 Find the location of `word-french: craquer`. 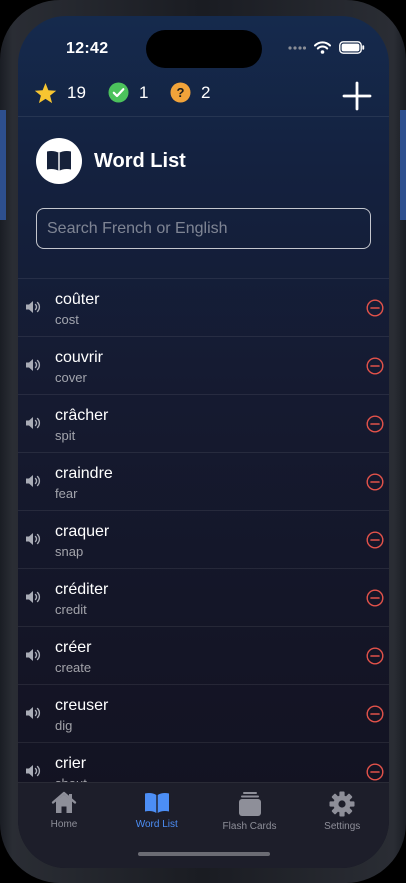

word-french: craquer is located at coordinates (82, 531).